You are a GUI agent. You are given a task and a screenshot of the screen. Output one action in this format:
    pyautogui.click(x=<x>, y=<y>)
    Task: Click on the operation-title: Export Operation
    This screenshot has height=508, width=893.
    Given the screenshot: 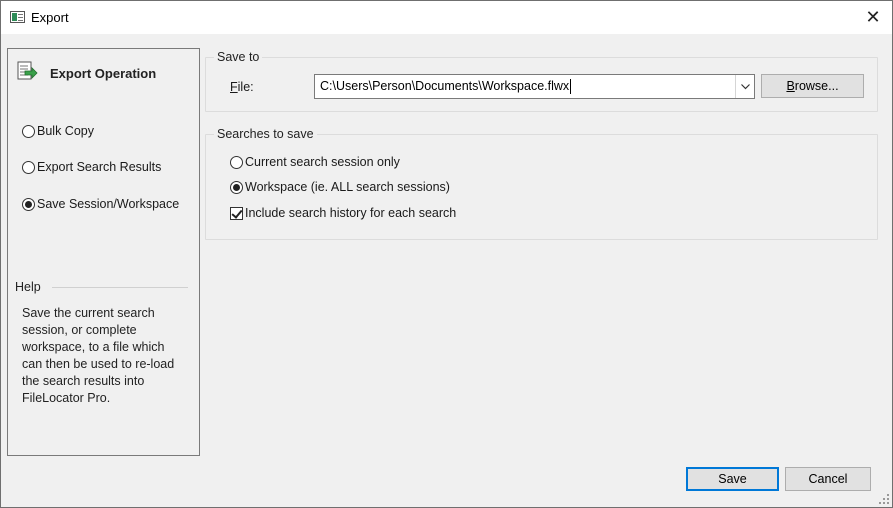 What is the action you would take?
    pyautogui.click(x=103, y=73)
    